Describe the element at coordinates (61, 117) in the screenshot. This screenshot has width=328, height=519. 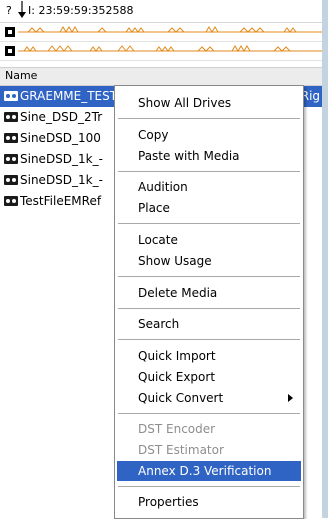
I see `file-name: Sine_DSD_2Tr` at that location.